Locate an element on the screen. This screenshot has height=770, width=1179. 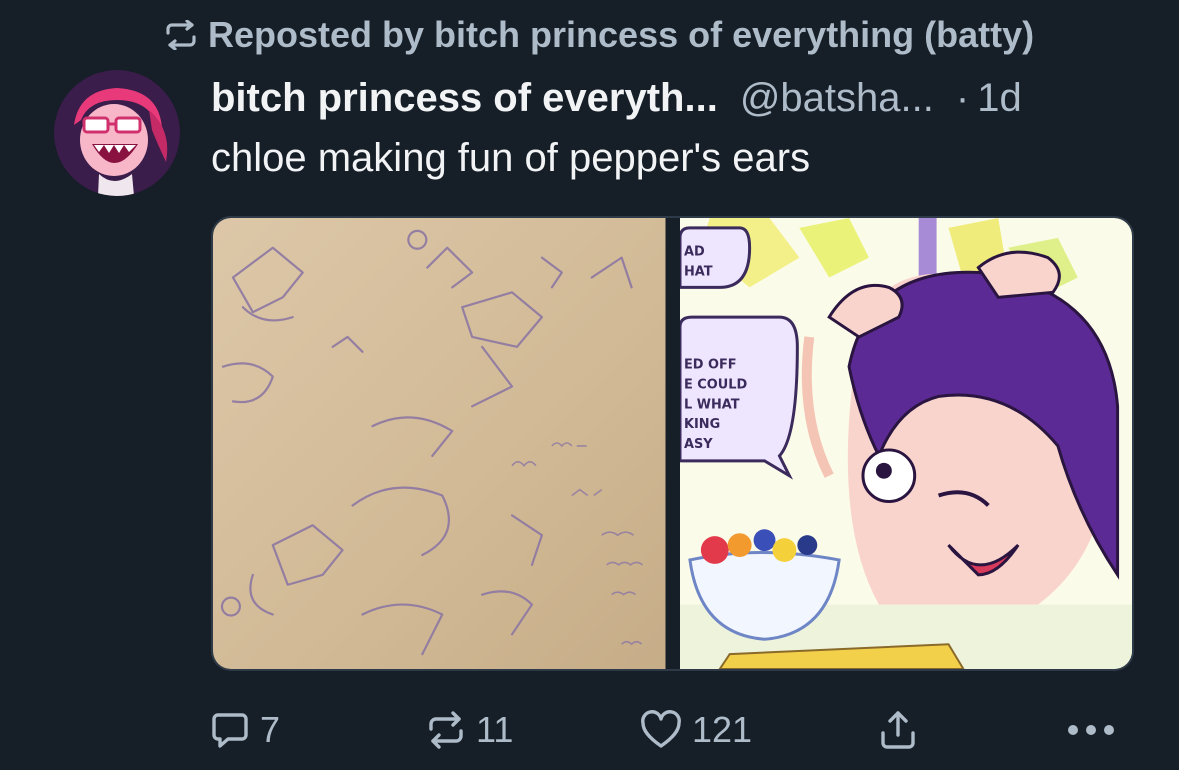
more-icon is located at coordinates (1091, 730).